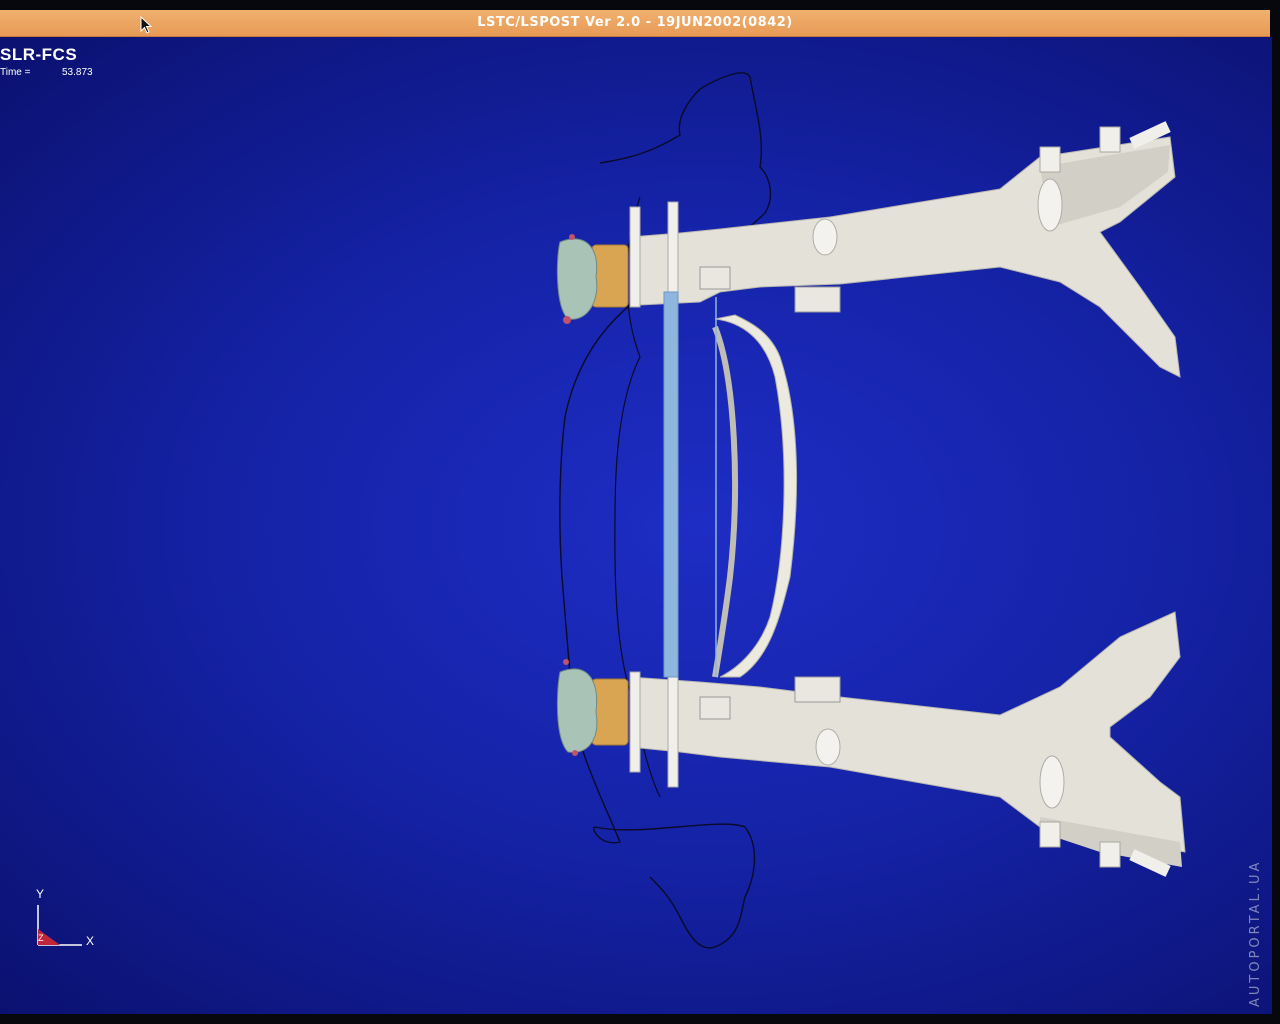 The width and height of the screenshot is (1280, 1024). Describe the element at coordinates (905, 249) in the screenshot. I see `upper-frame-rail` at that location.